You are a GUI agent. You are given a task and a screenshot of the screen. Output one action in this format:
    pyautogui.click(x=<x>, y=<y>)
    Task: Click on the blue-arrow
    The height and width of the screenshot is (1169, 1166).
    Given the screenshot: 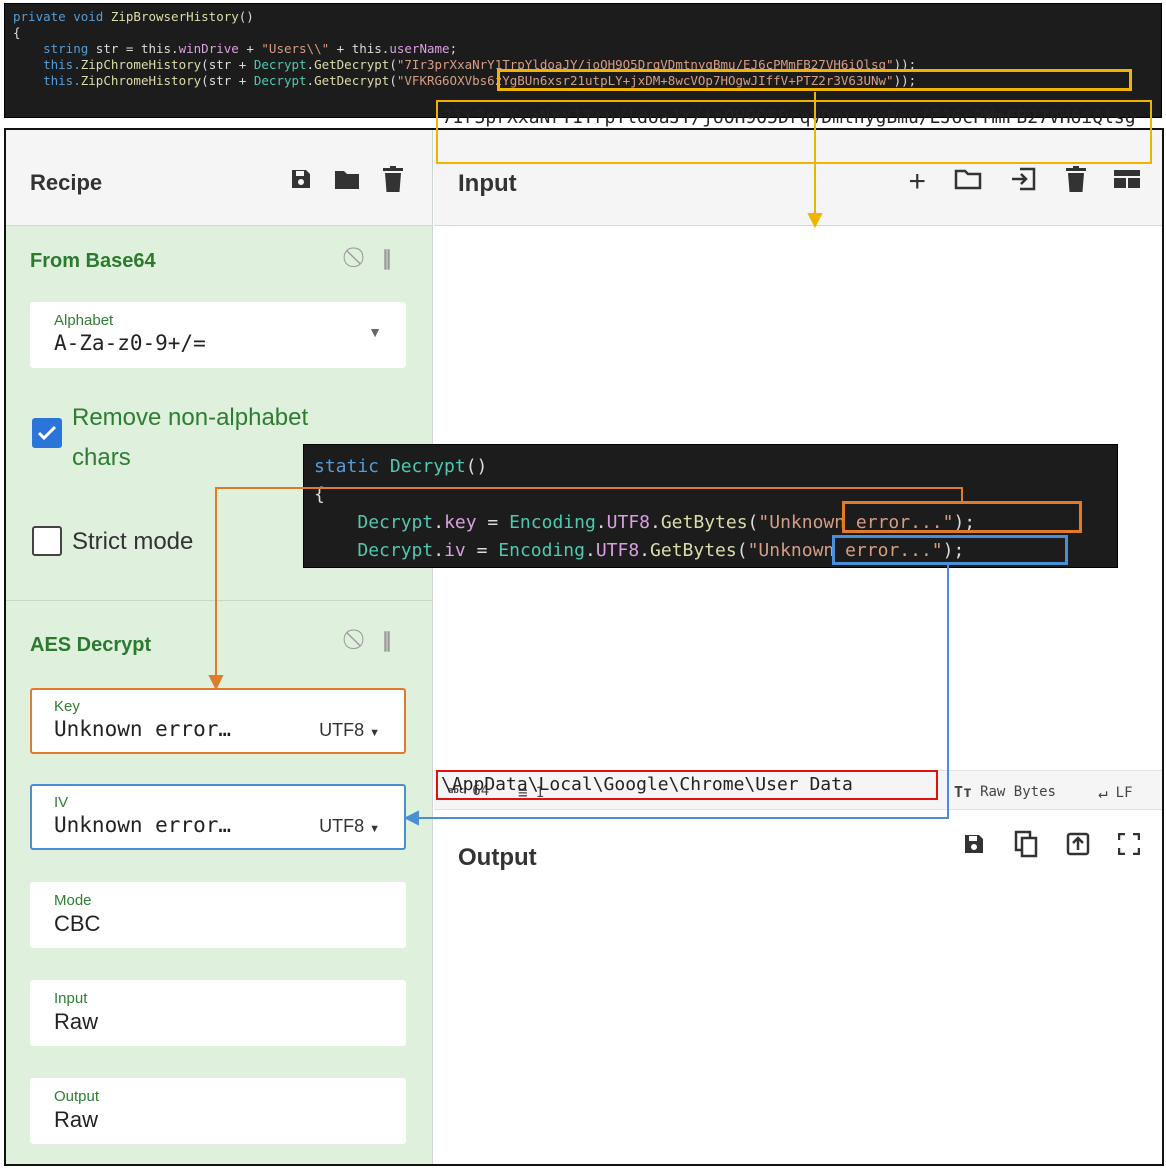 What is the action you would take?
    pyautogui.click(x=676, y=695)
    